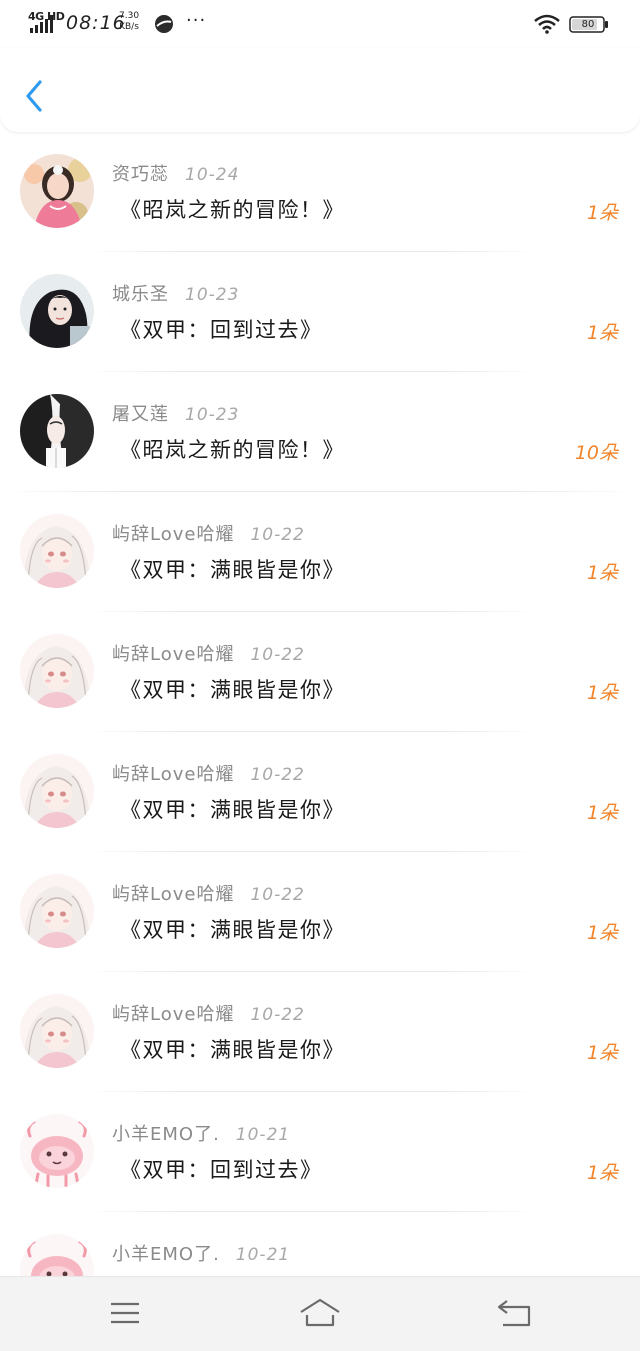  What do you see at coordinates (129, 27) in the screenshot?
I see `speed-unit: KB/s` at bounding box center [129, 27].